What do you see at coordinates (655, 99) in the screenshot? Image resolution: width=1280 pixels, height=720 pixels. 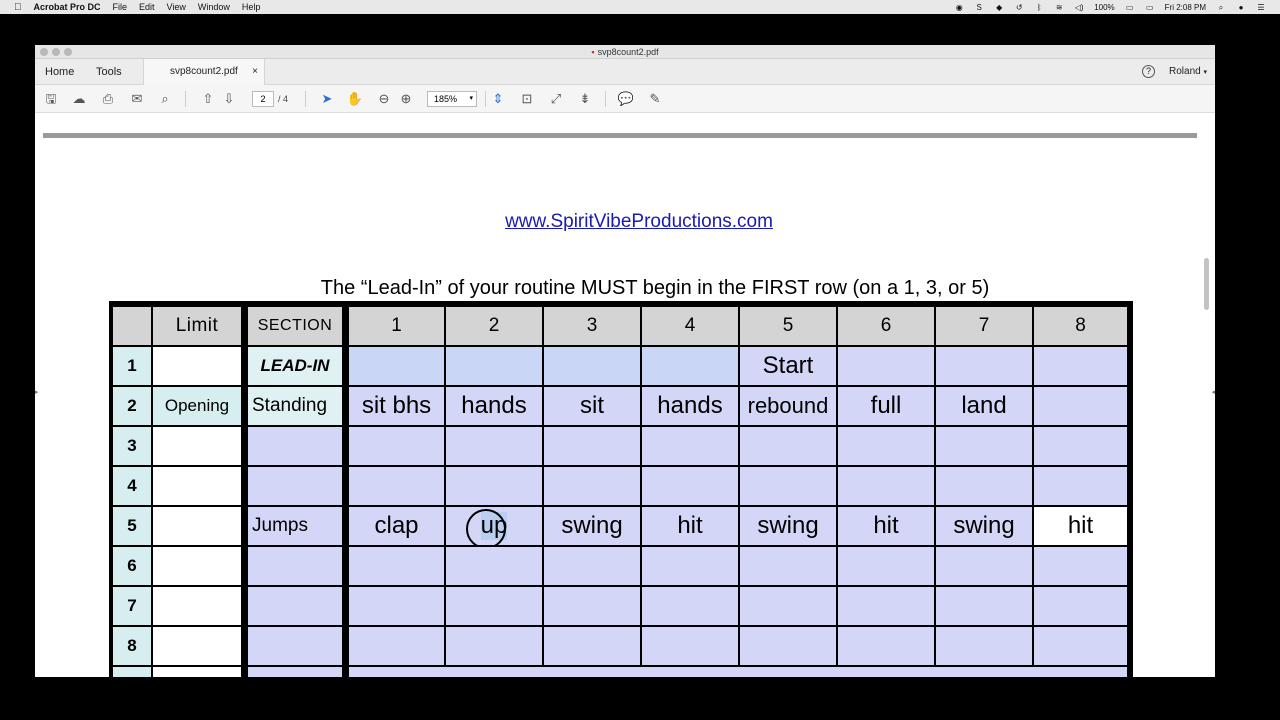 I see `highlight-pen-icon: ✎` at bounding box center [655, 99].